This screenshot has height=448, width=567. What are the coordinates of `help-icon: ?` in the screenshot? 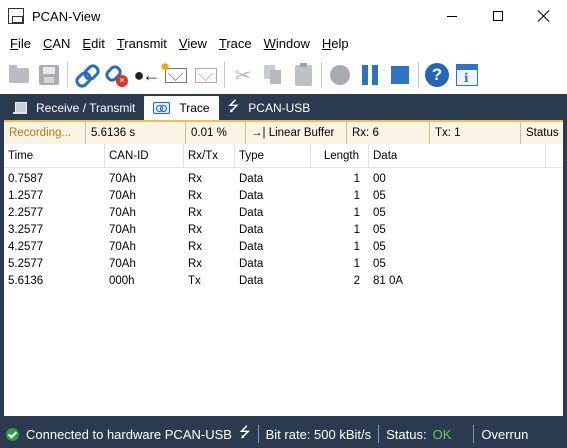 It's located at (437, 75).